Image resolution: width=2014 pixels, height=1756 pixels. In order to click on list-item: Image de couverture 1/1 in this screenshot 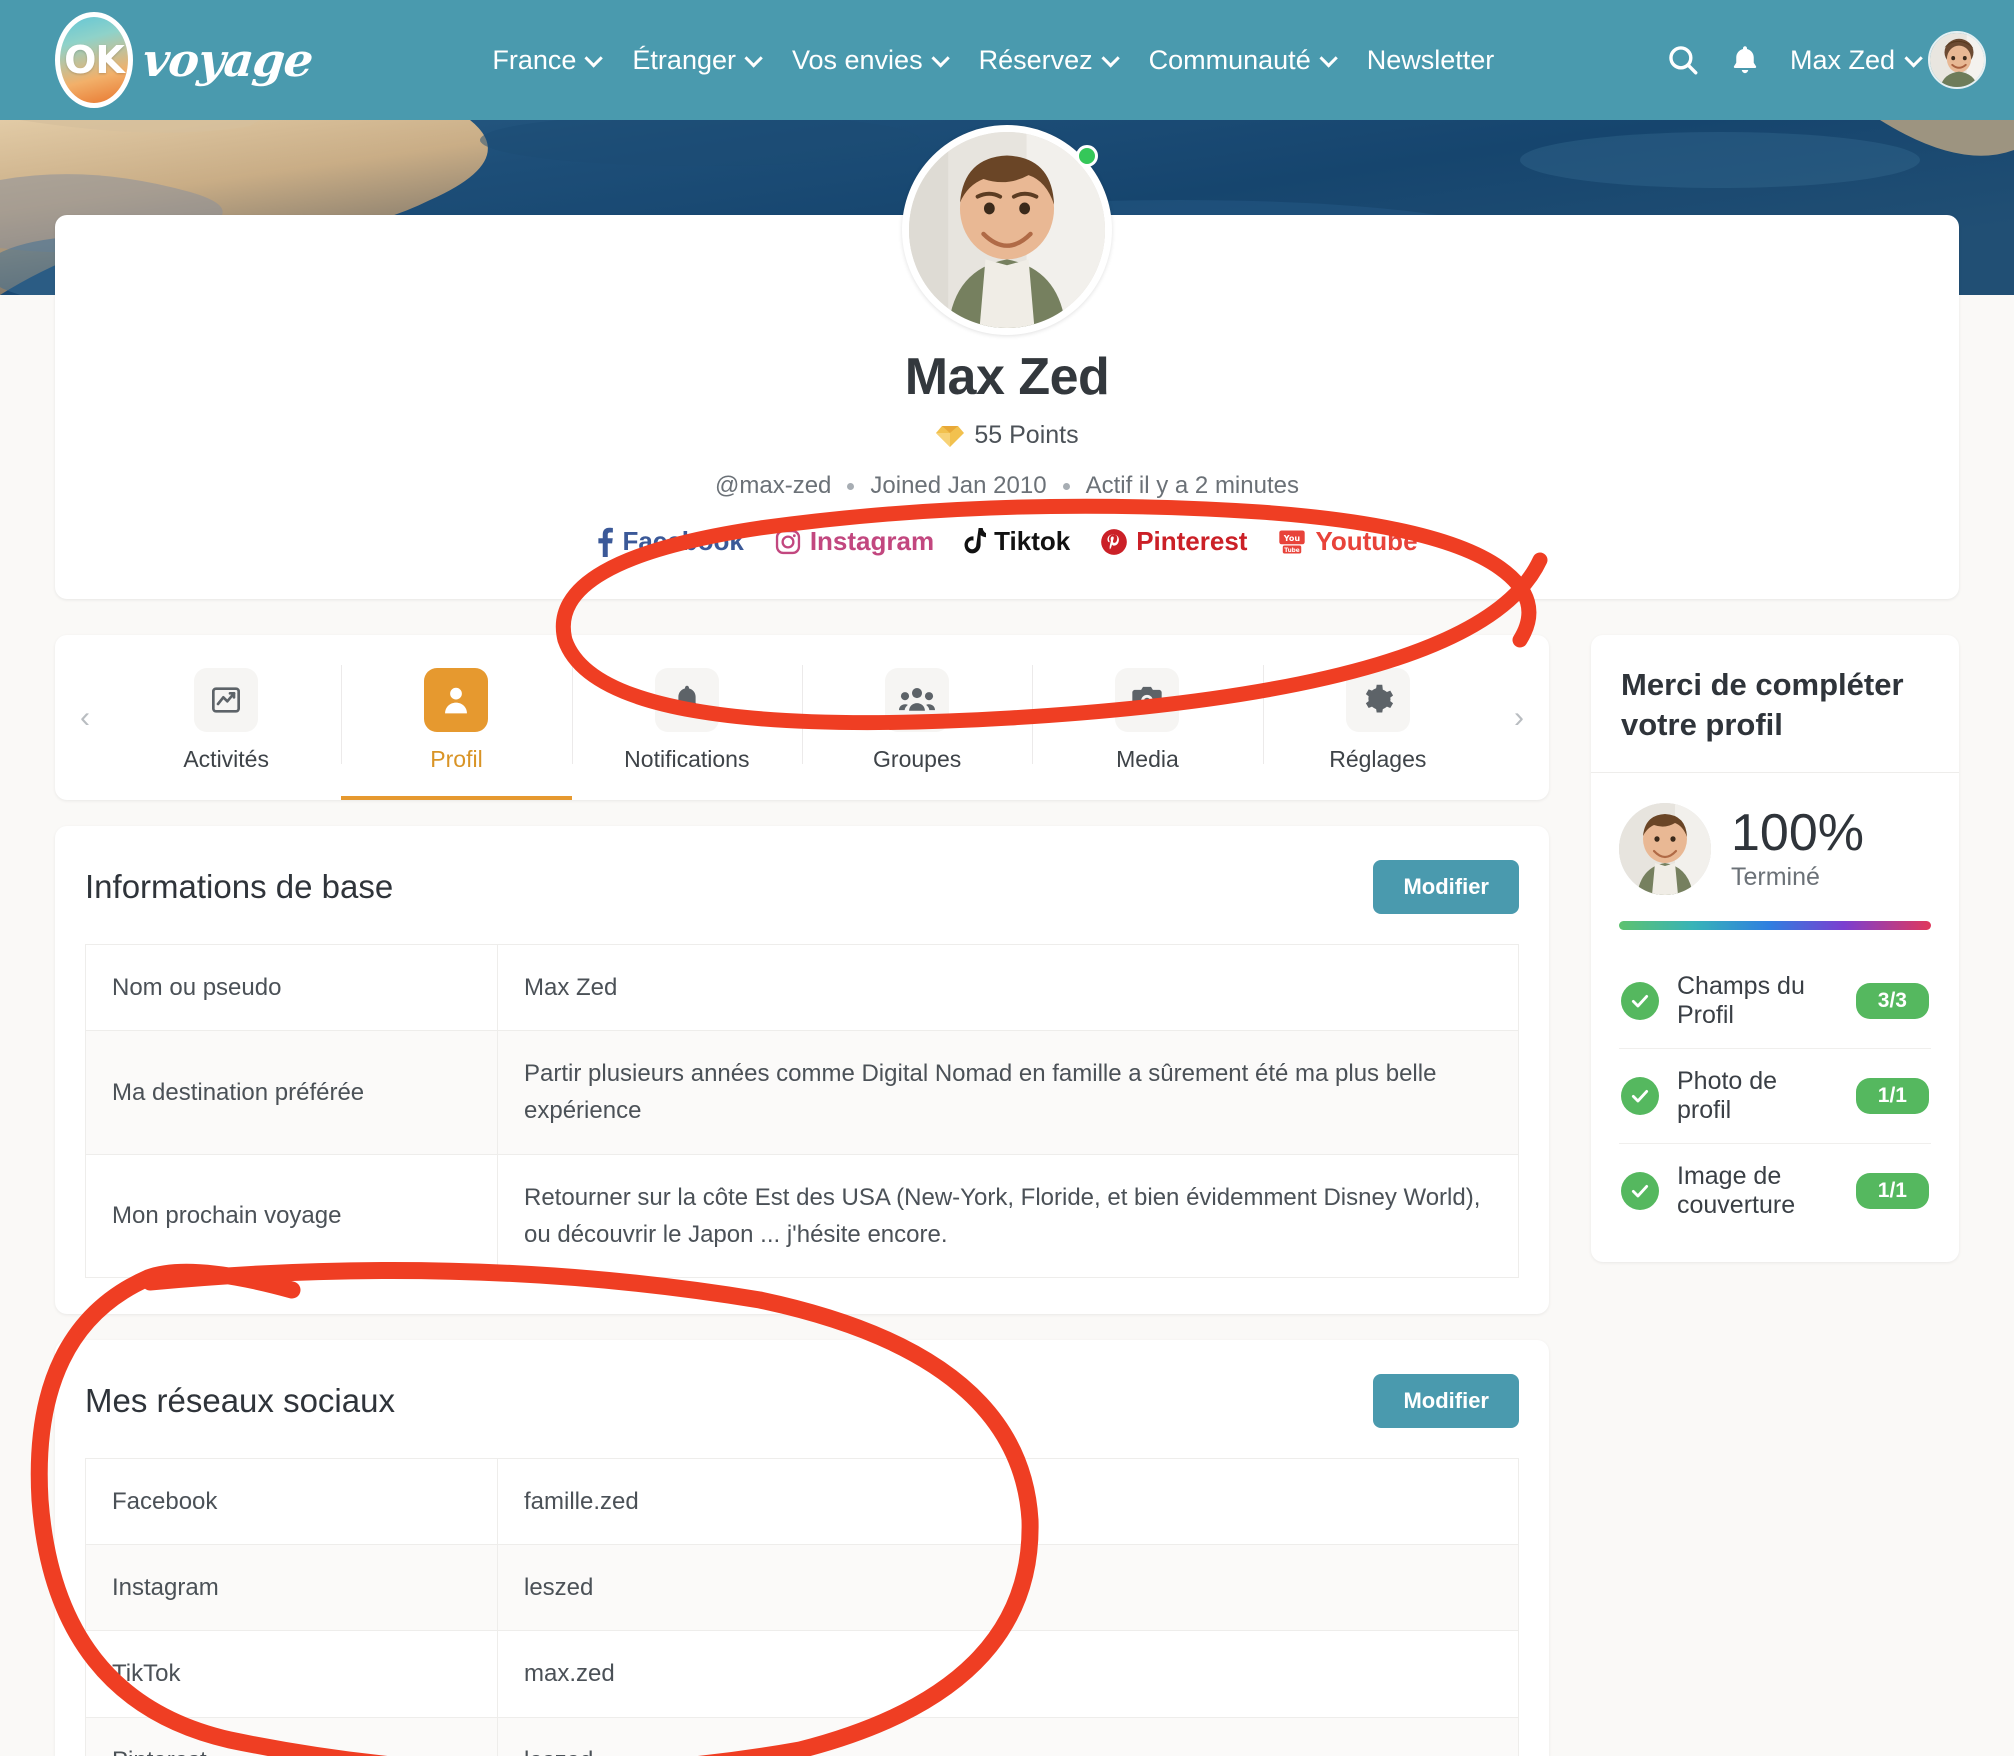, I will do `click(1775, 1191)`.